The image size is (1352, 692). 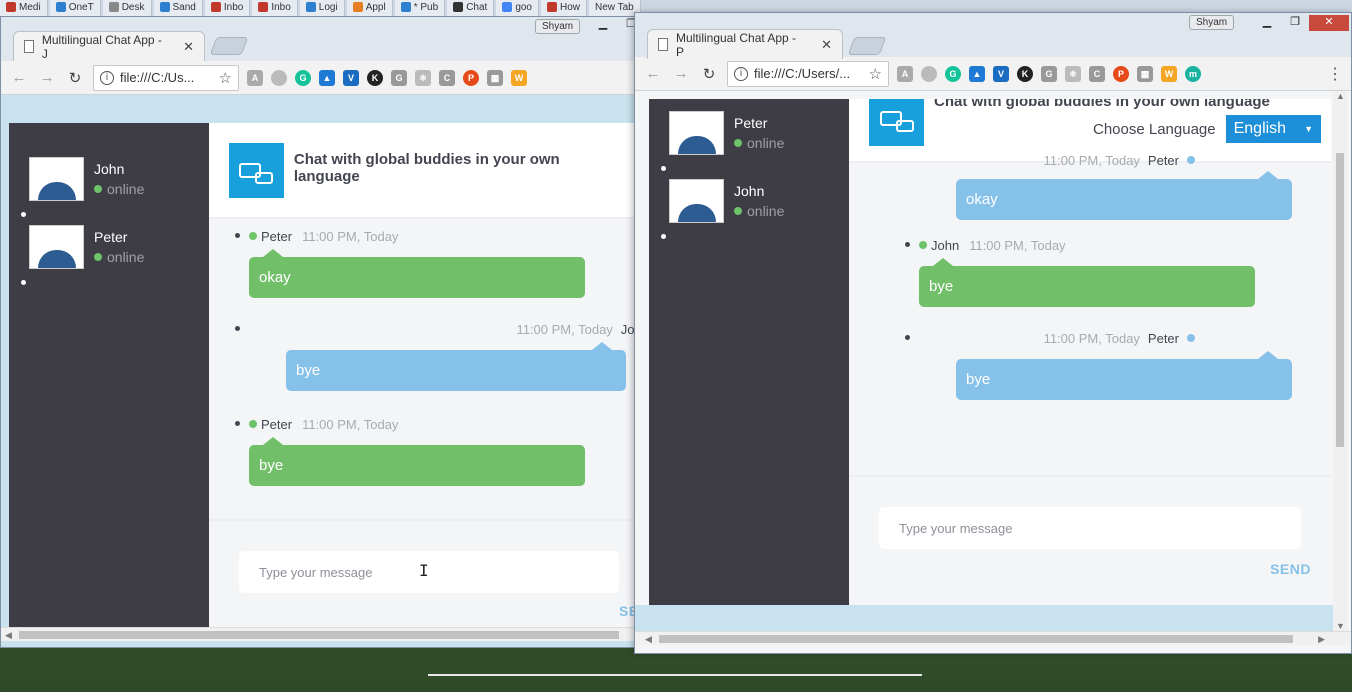 I want to click on scroll-right-icon: ▶, so click(x=1321, y=639).